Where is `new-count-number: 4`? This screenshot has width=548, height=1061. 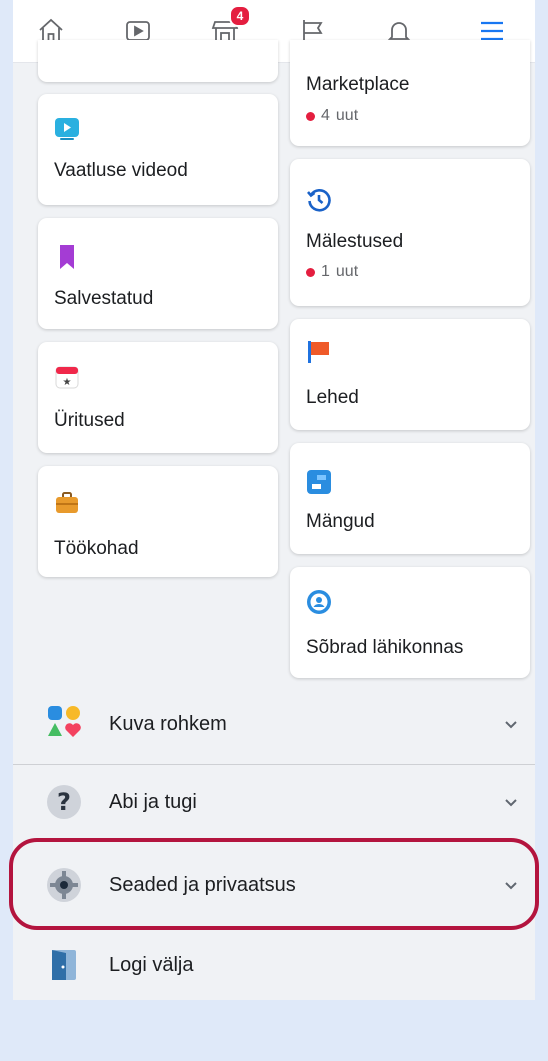 new-count-number: 4 is located at coordinates (325, 115).